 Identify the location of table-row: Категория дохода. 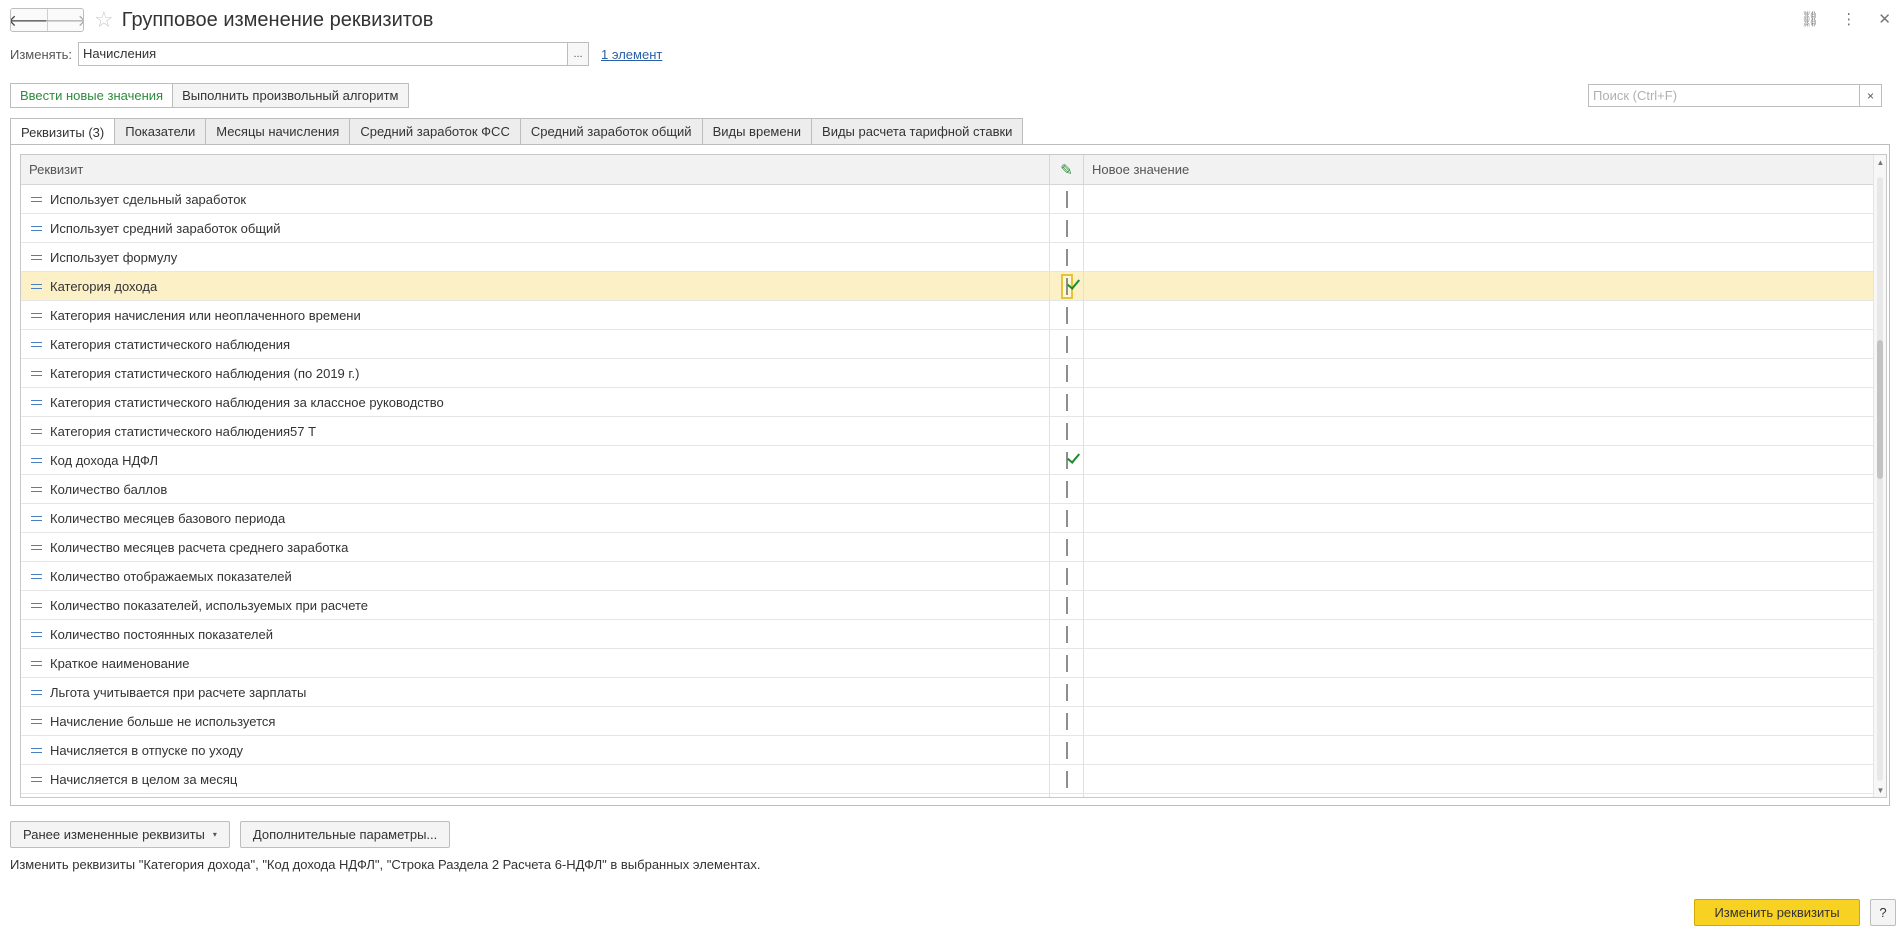
(947, 286).